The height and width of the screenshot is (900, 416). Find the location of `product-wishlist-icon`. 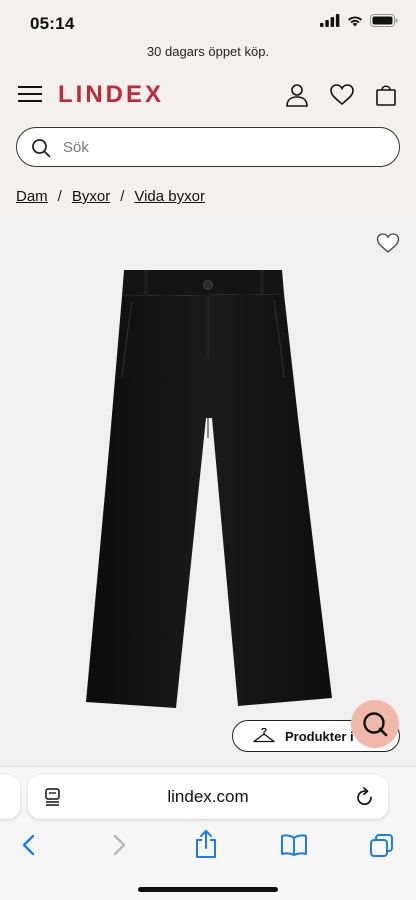

product-wishlist-icon is located at coordinates (388, 243).